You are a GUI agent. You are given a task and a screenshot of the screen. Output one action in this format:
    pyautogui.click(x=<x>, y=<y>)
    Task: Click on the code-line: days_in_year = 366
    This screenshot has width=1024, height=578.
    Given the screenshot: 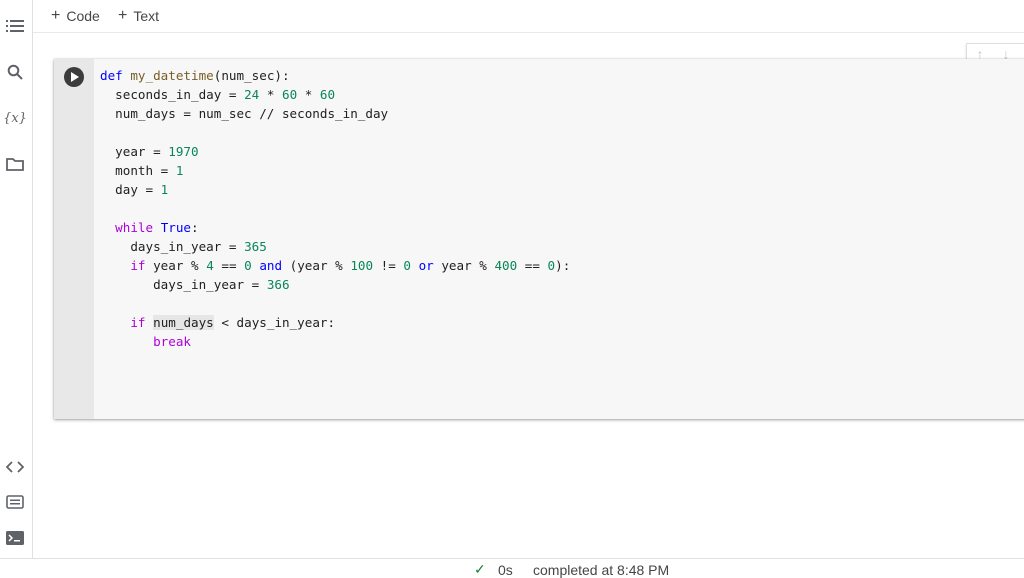 What is the action you would take?
    pyautogui.click(x=195, y=284)
    